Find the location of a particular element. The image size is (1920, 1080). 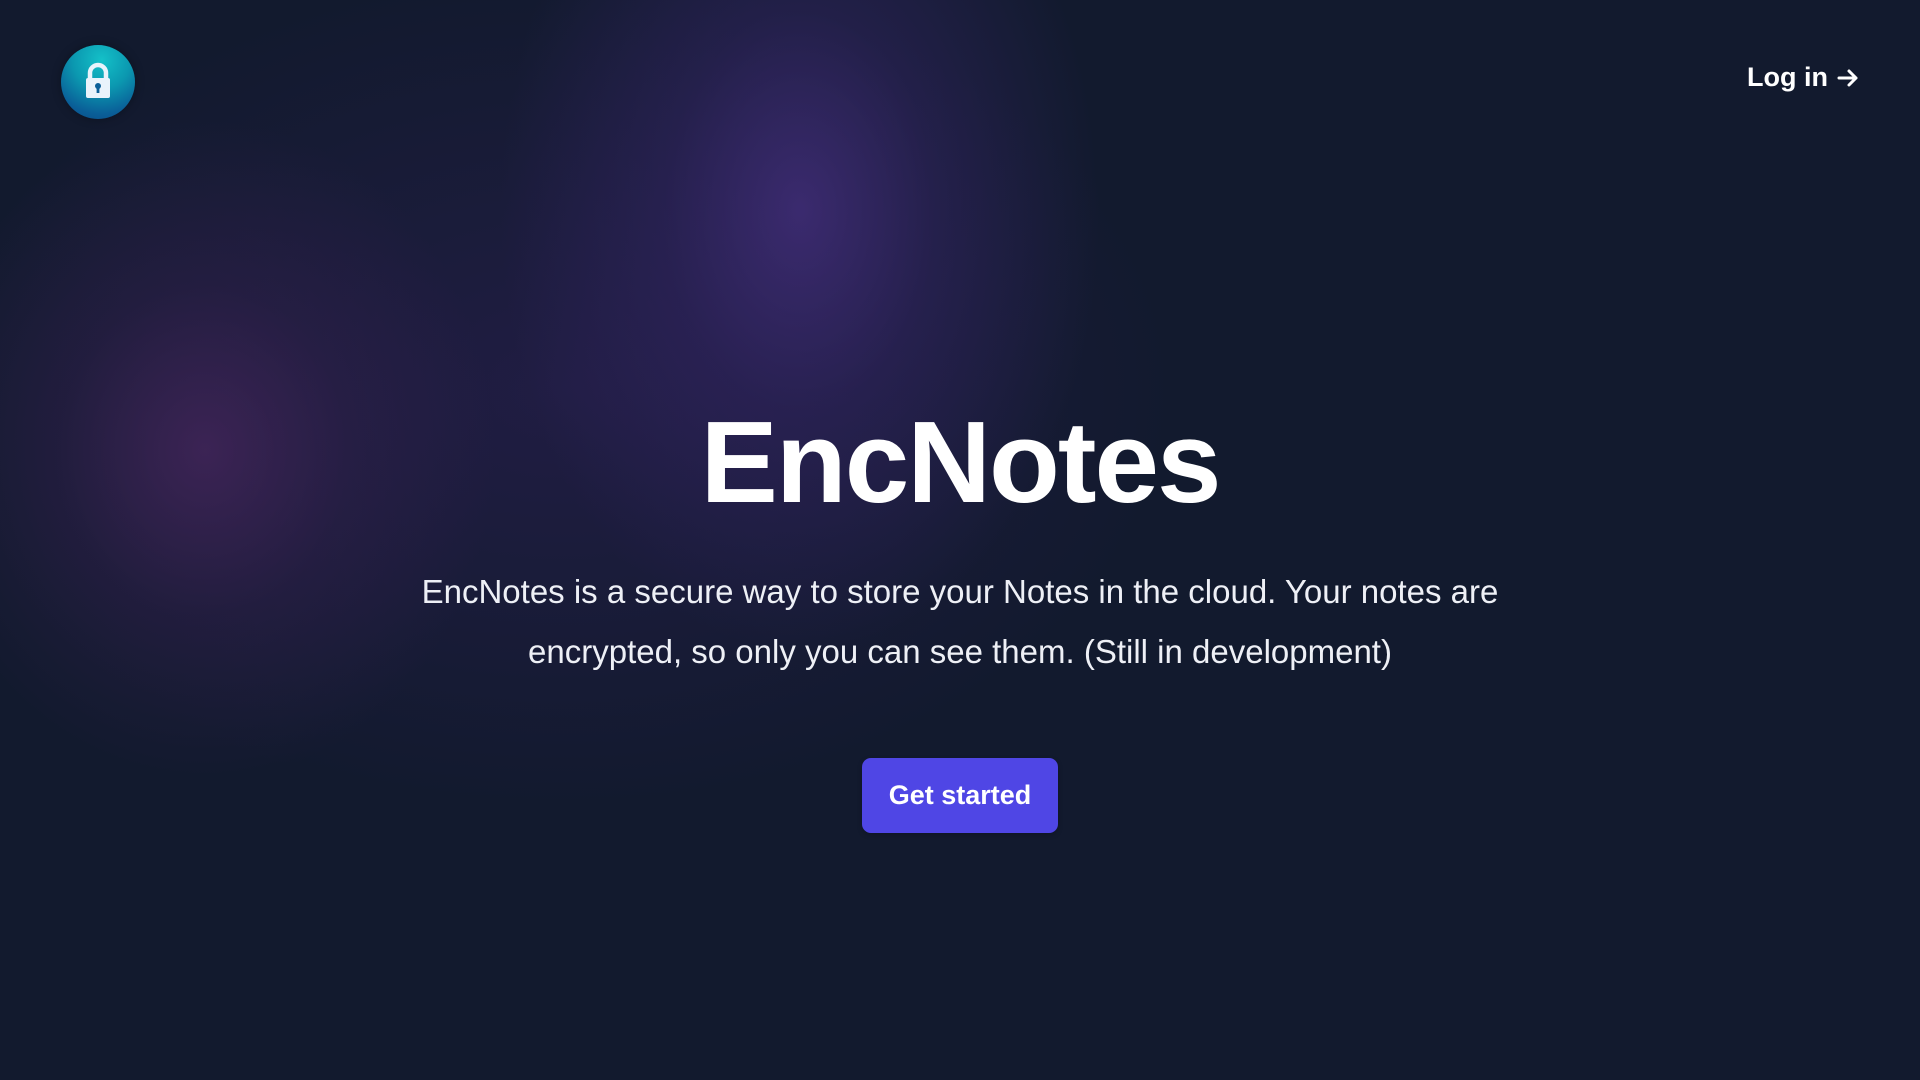

get-started-button: Get started is located at coordinates (960, 795).